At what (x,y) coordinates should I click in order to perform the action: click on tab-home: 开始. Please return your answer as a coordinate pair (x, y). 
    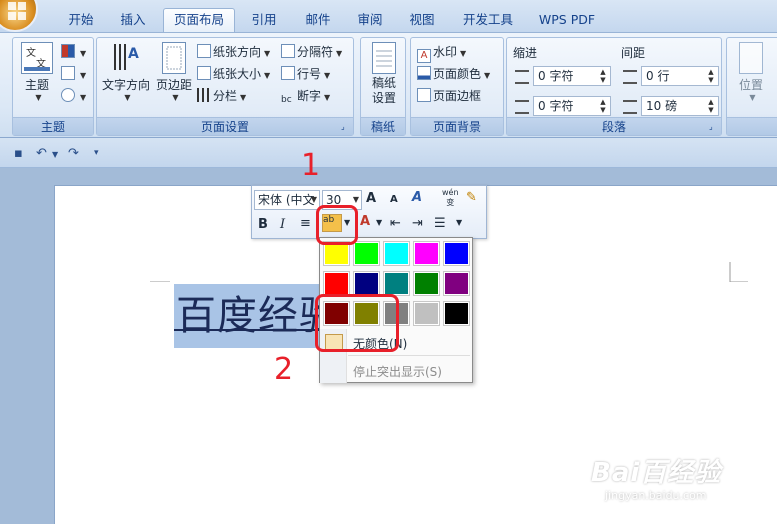
    Looking at the image, I should click on (81, 20).